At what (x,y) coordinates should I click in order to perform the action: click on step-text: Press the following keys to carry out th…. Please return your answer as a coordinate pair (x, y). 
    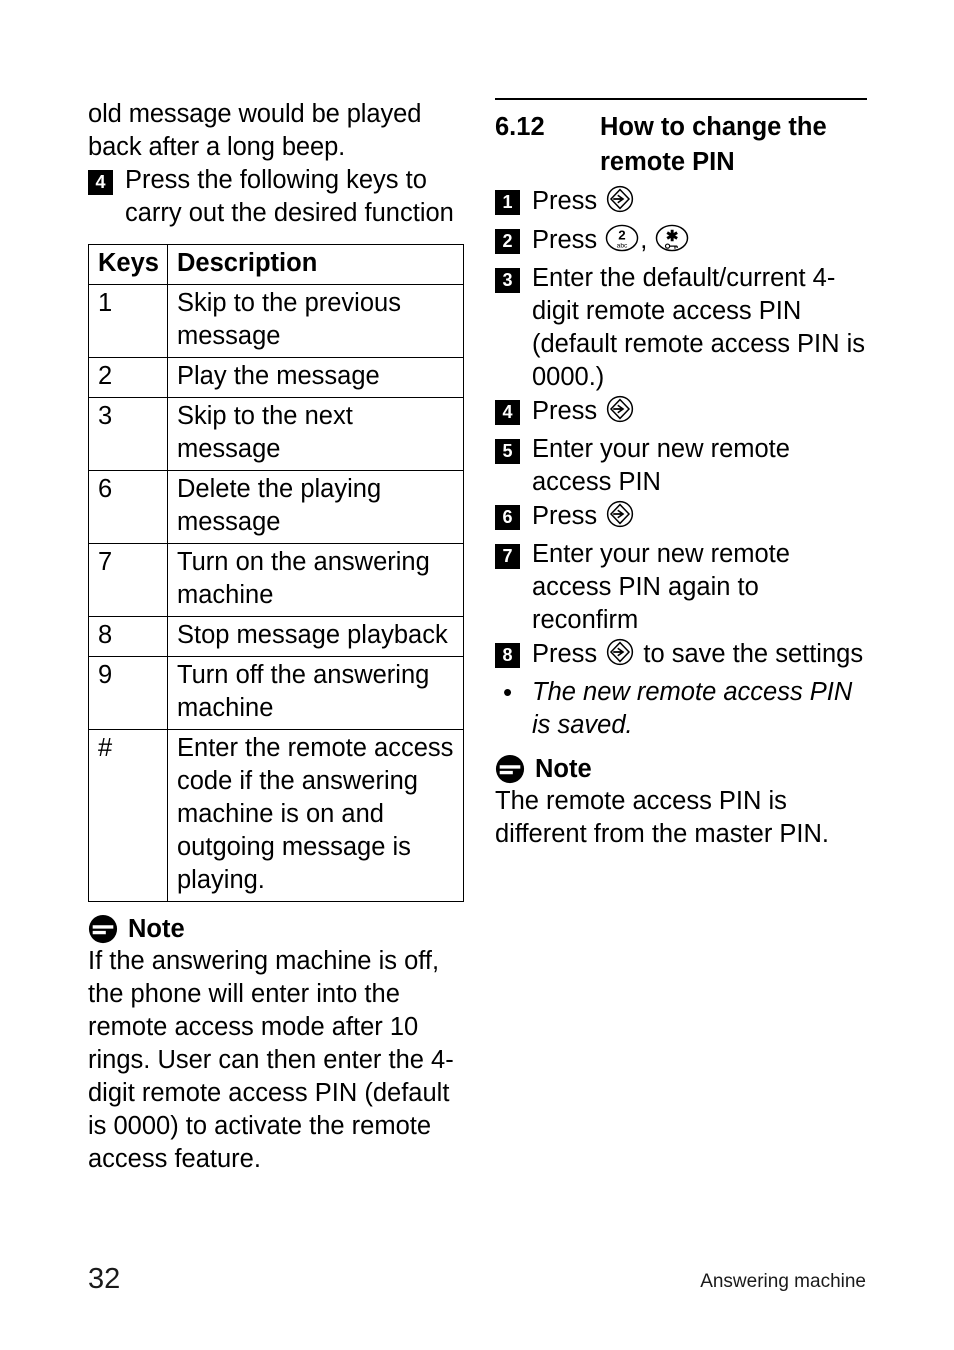
    Looking at the image, I should click on (289, 196).